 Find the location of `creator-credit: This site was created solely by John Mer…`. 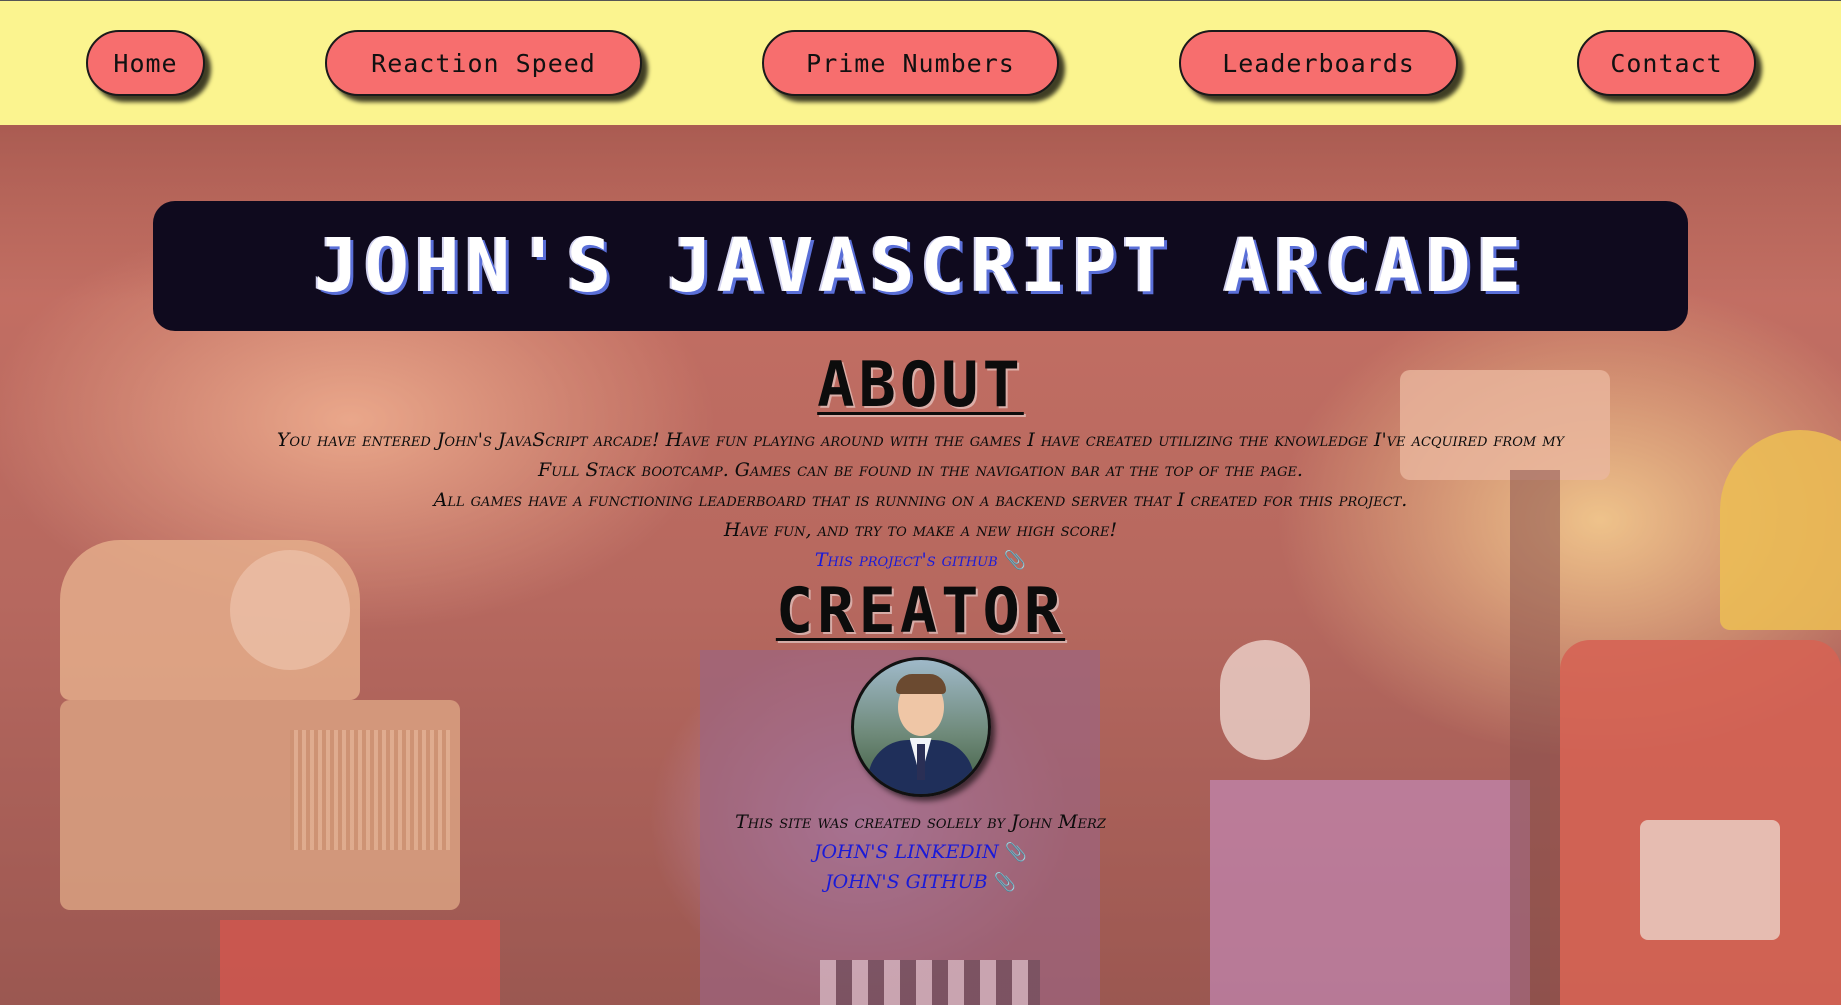

creator-credit: This site was created solely by John Mer… is located at coordinates (920, 822).